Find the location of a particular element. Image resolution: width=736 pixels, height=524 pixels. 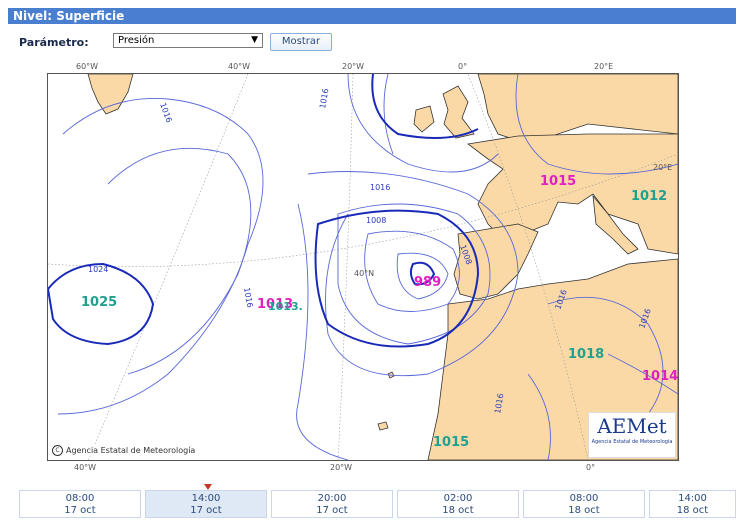

land-canaries is located at coordinates (383, 426).